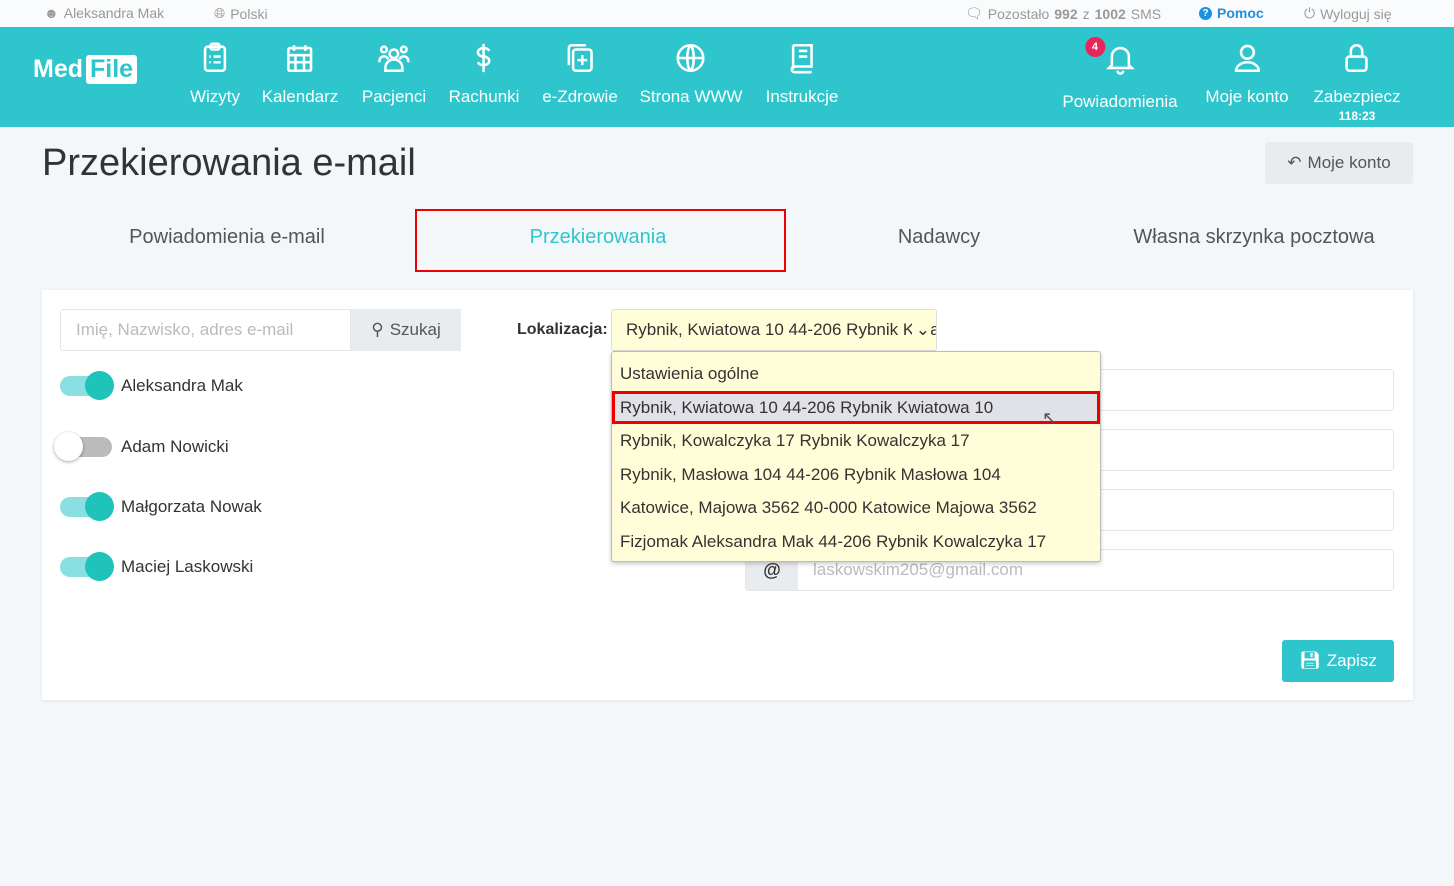 The width and height of the screenshot is (1454, 886). What do you see at coordinates (1339, 163) in the screenshot?
I see `back-button: ↶ Moje konto` at bounding box center [1339, 163].